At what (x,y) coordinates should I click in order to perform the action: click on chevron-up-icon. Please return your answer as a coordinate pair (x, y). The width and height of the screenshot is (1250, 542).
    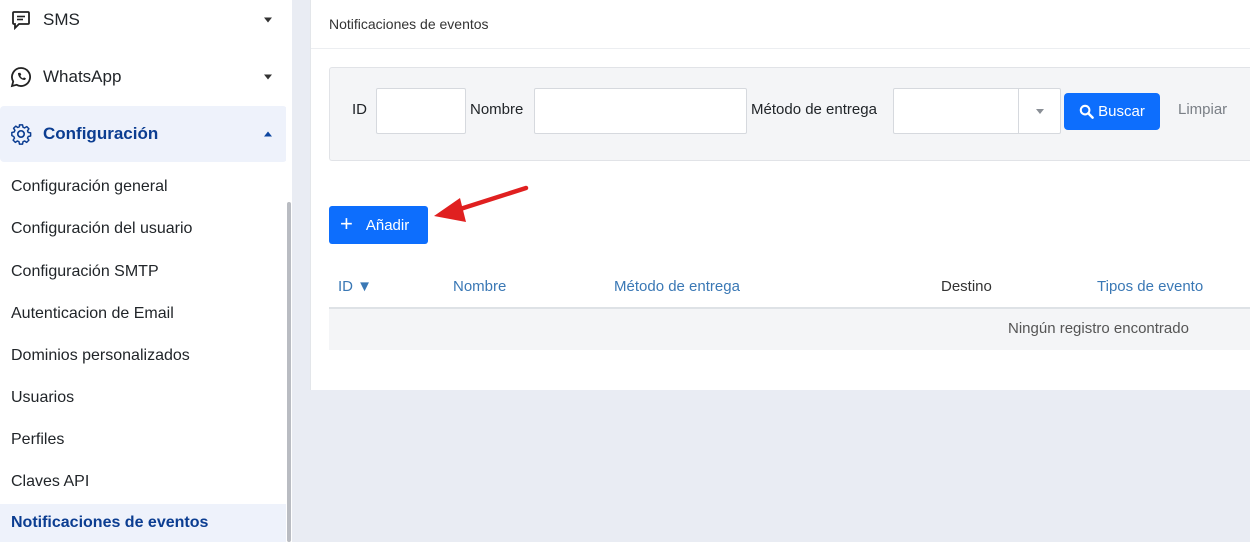
    Looking at the image, I should click on (268, 134).